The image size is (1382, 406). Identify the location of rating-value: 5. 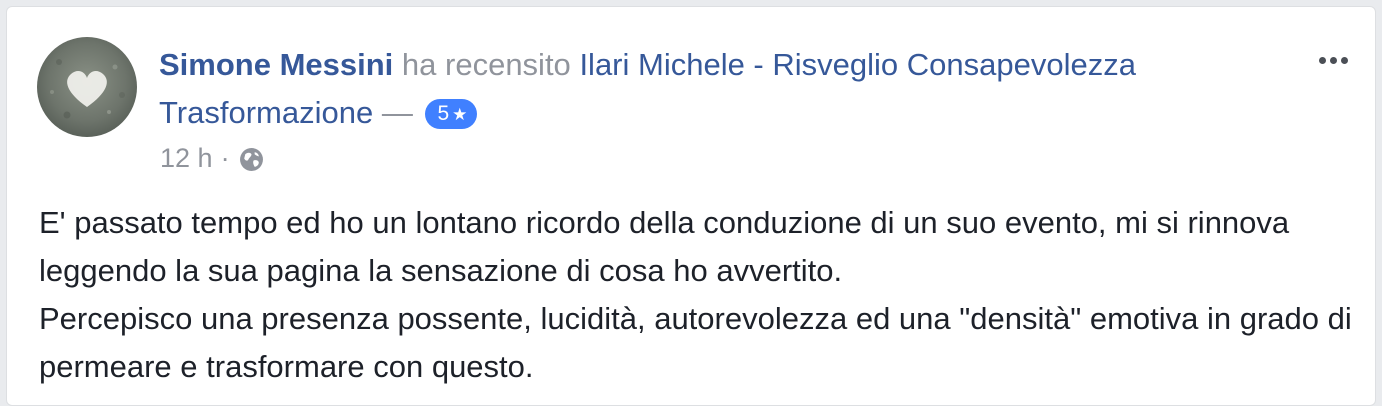
(443, 113).